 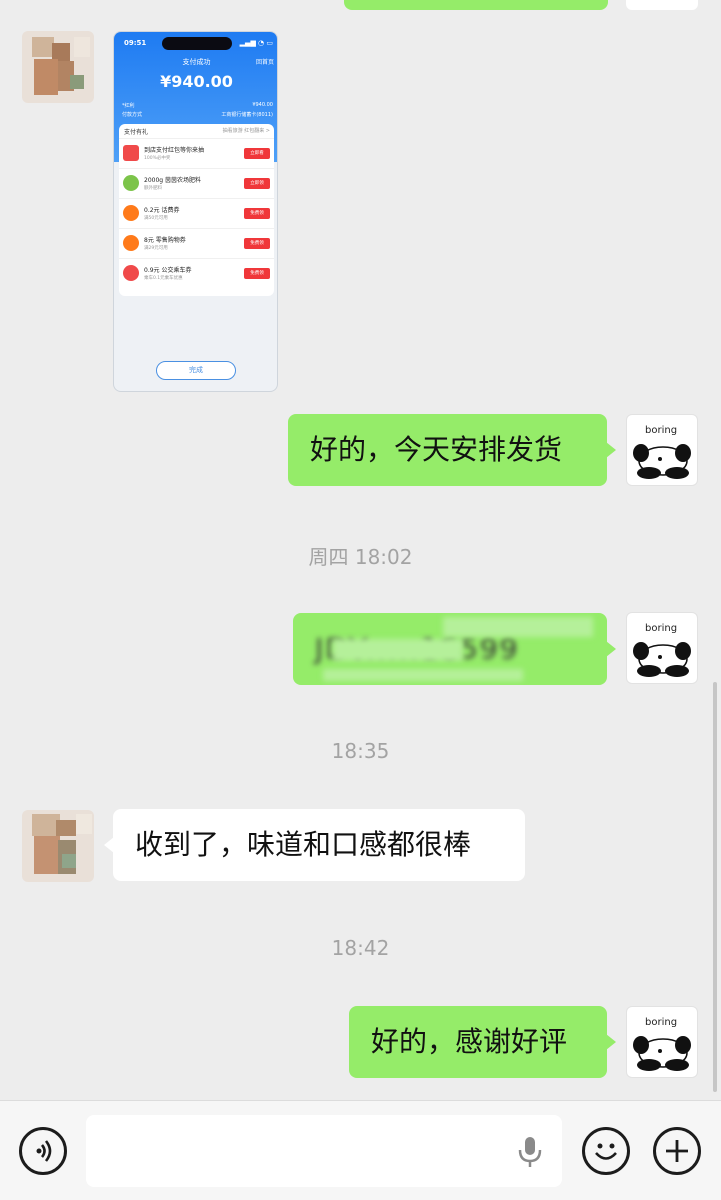 What do you see at coordinates (662, 5) in the screenshot?
I see `self-avatar-clipped` at bounding box center [662, 5].